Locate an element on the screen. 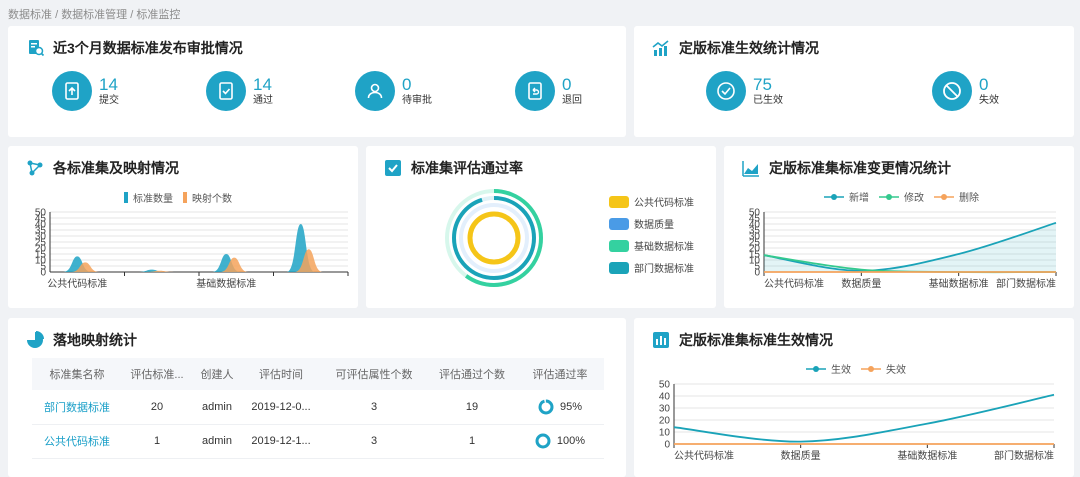 The height and width of the screenshot is (477, 1080). stat-label: 待审批 is located at coordinates (417, 100).